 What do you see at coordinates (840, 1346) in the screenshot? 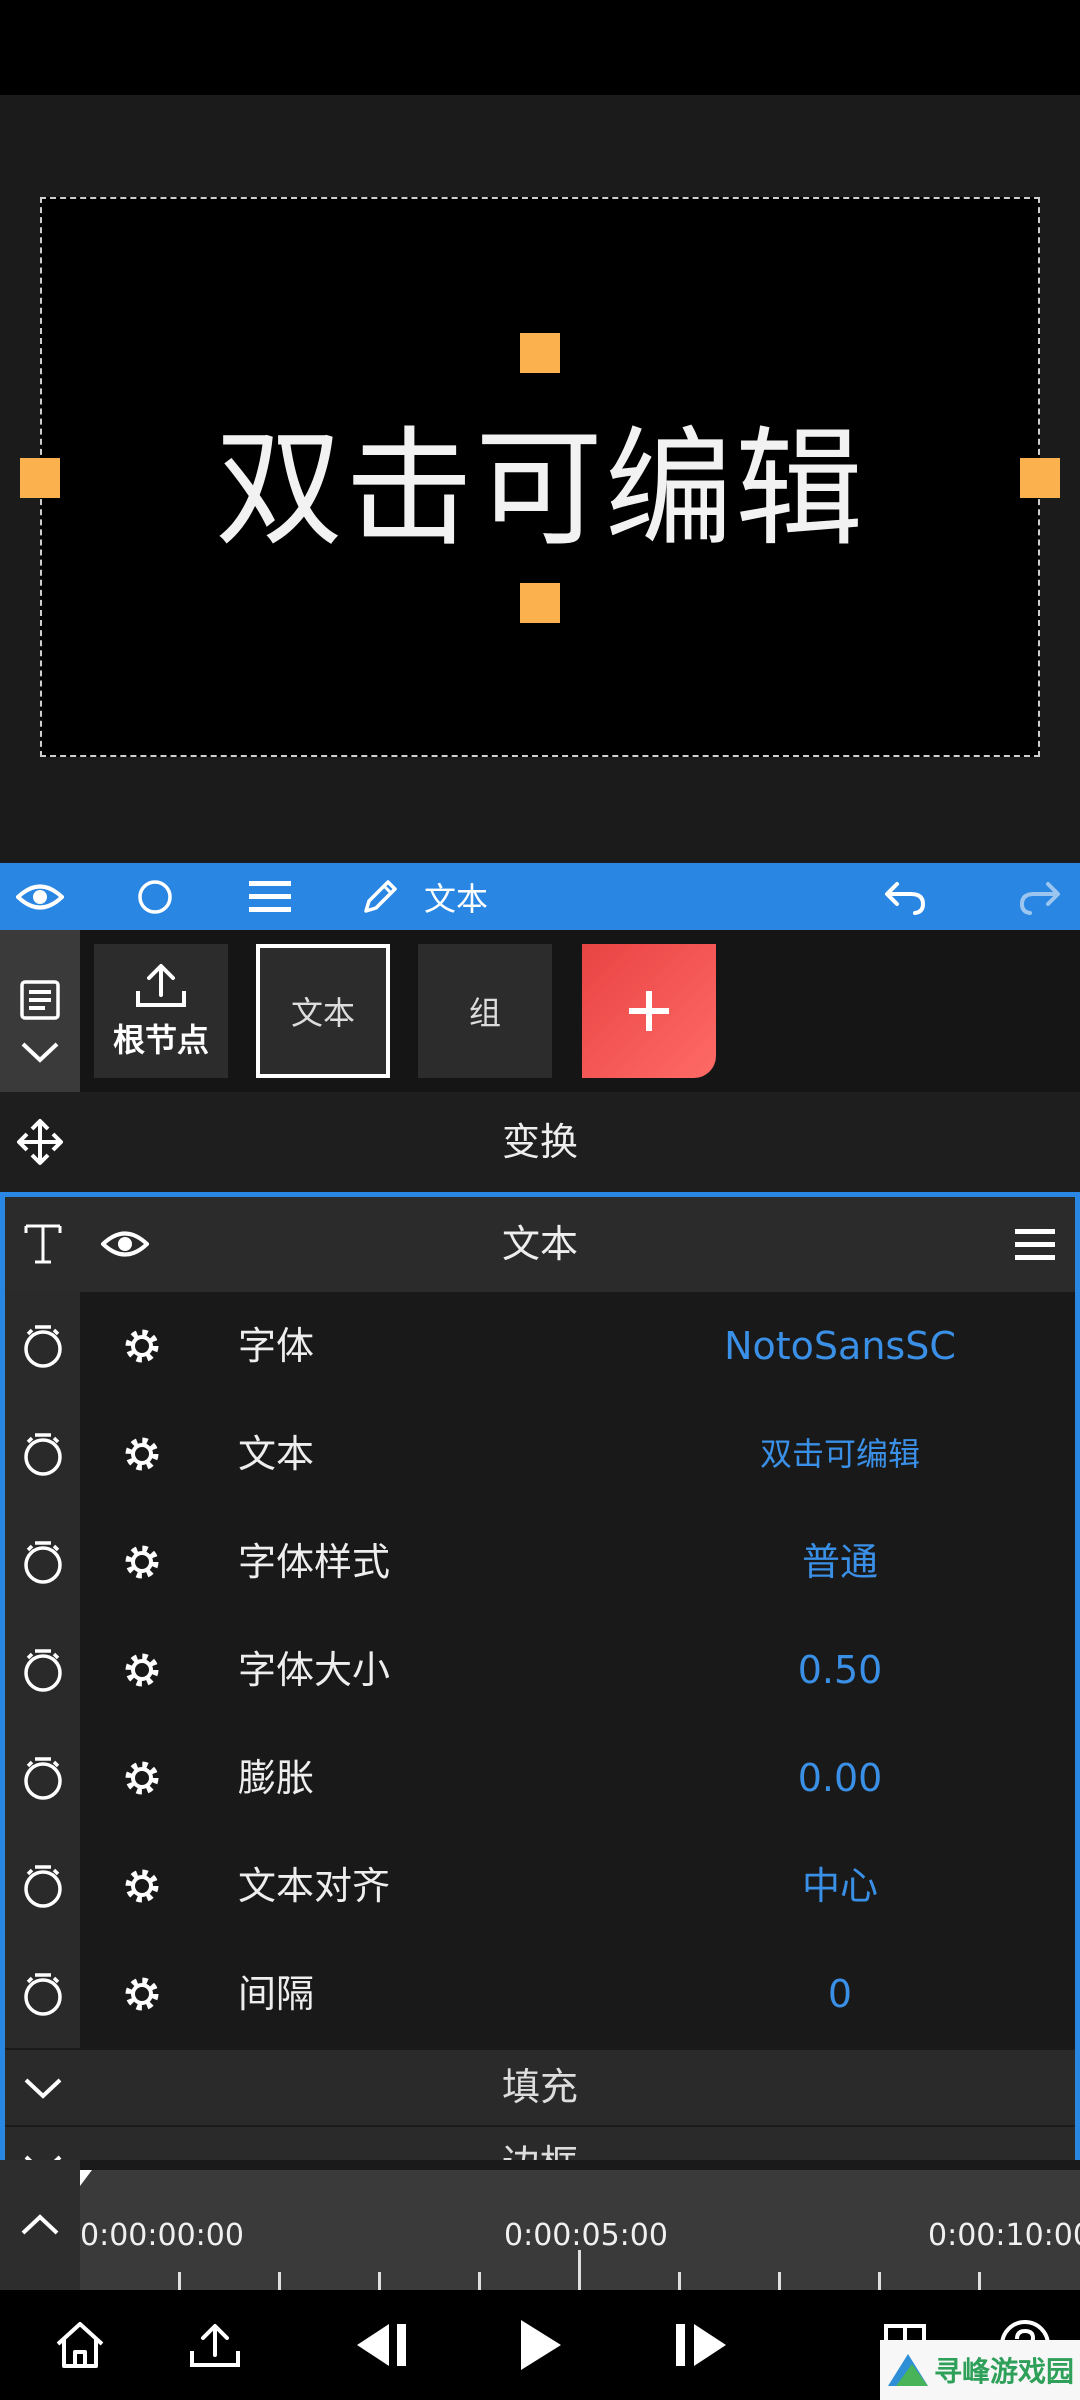
I see `property-value: NotoSansSC` at bounding box center [840, 1346].